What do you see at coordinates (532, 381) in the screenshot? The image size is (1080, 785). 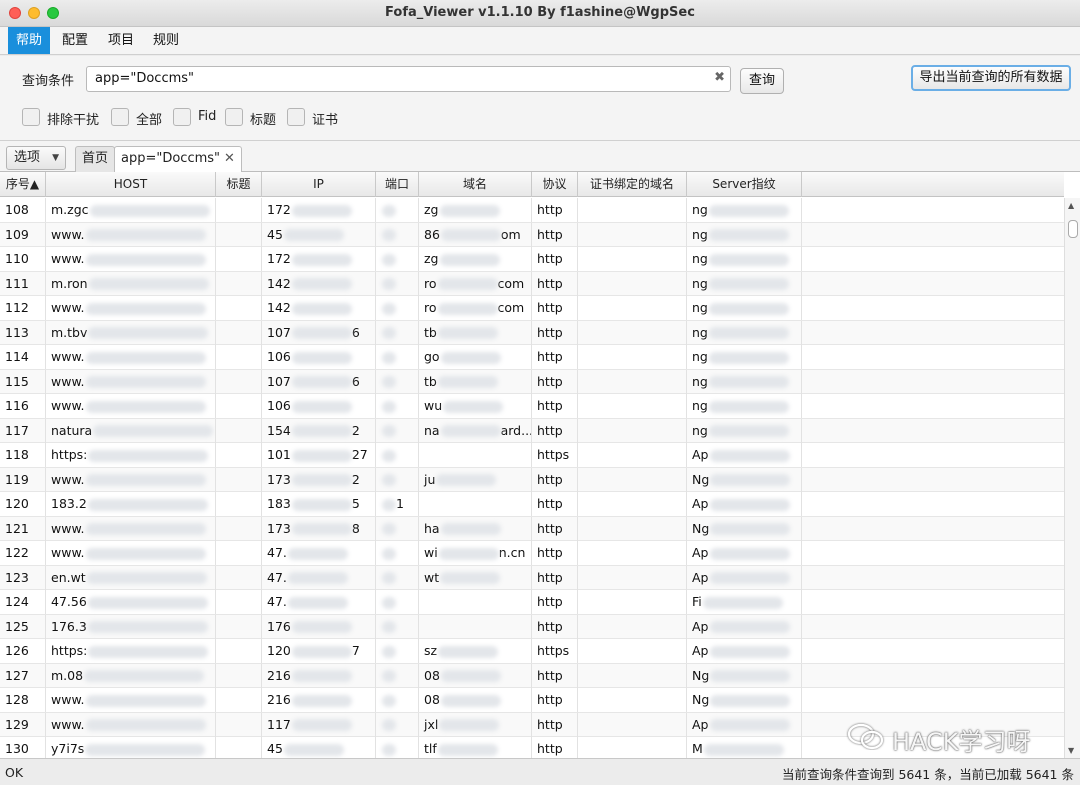 I see `table-row: 115 www. 107 6 tb http ng` at bounding box center [532, 381].